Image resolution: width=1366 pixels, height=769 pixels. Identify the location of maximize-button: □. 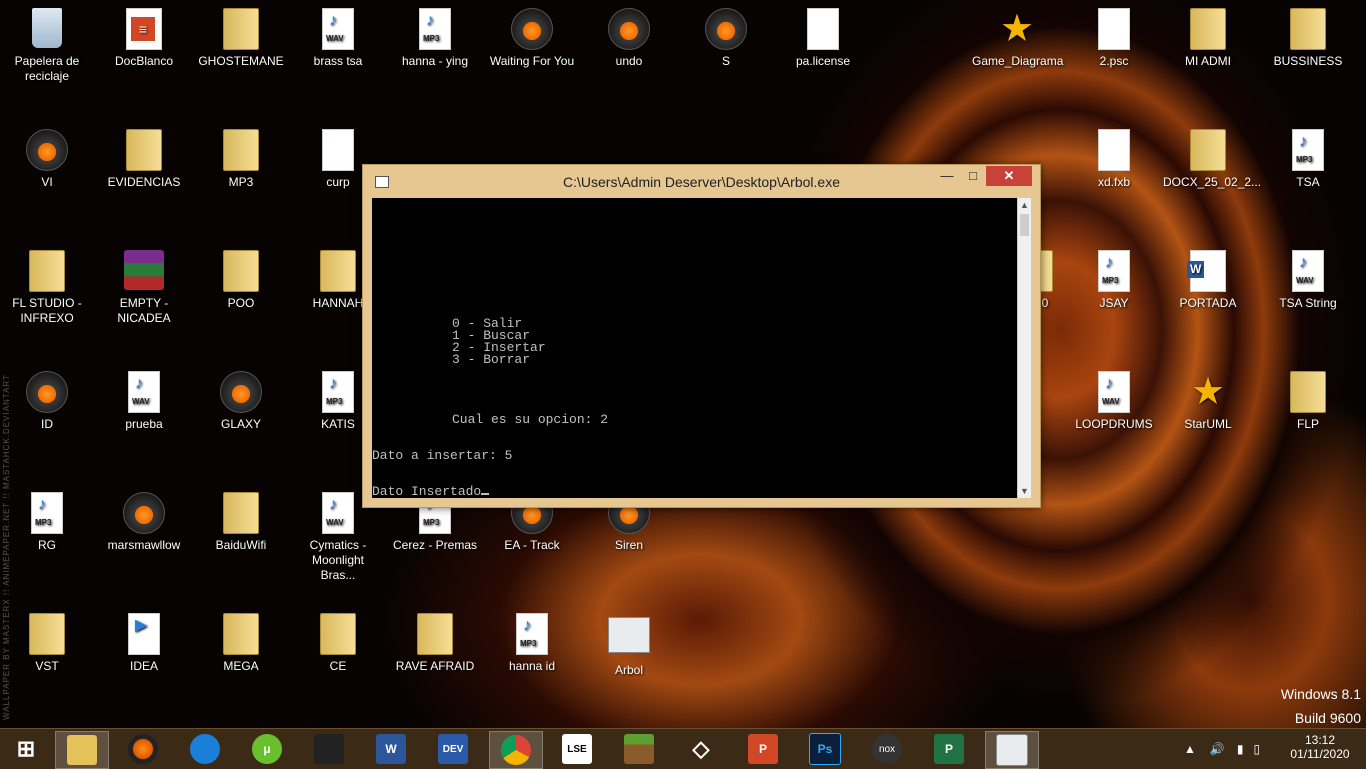
(973, 176).